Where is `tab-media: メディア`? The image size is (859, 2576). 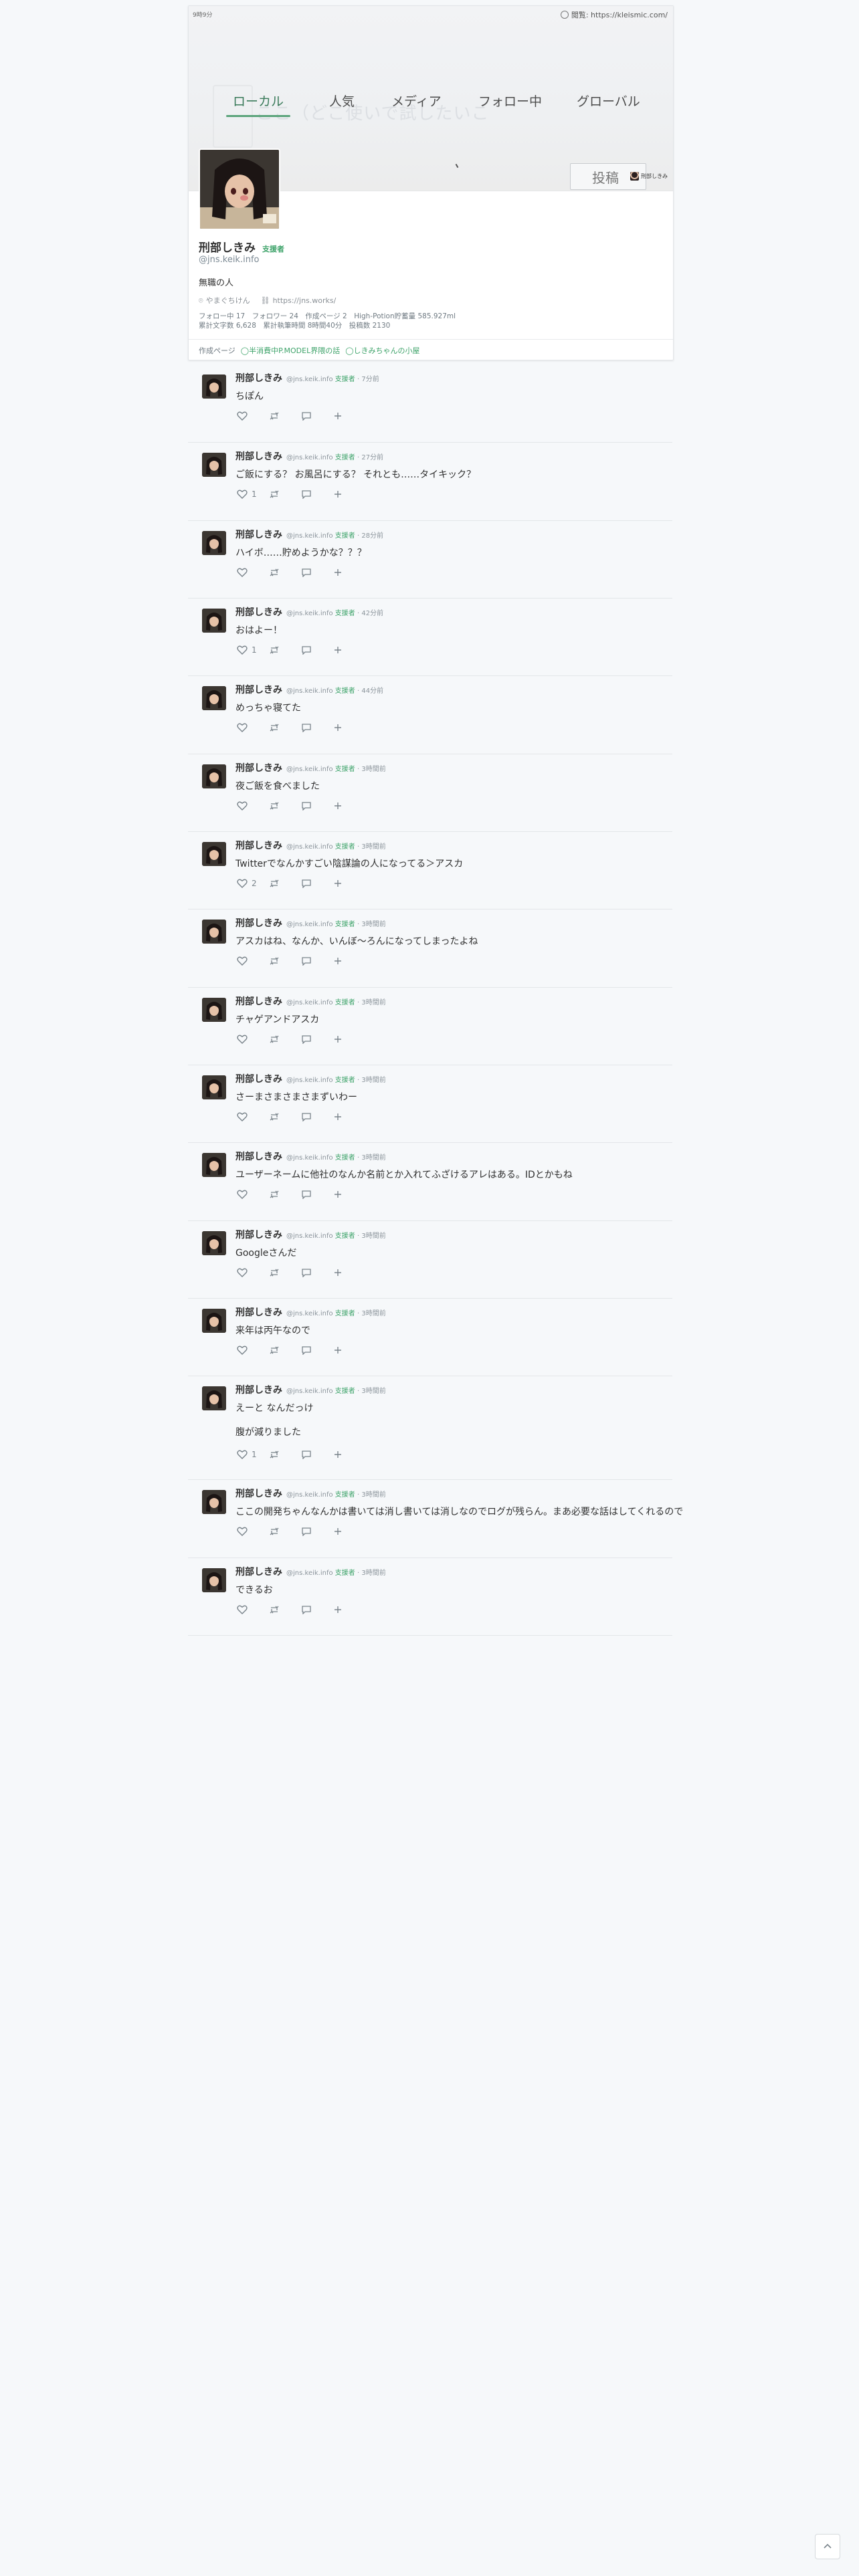
tab-media: メディア is located at coordinates (416, 101).